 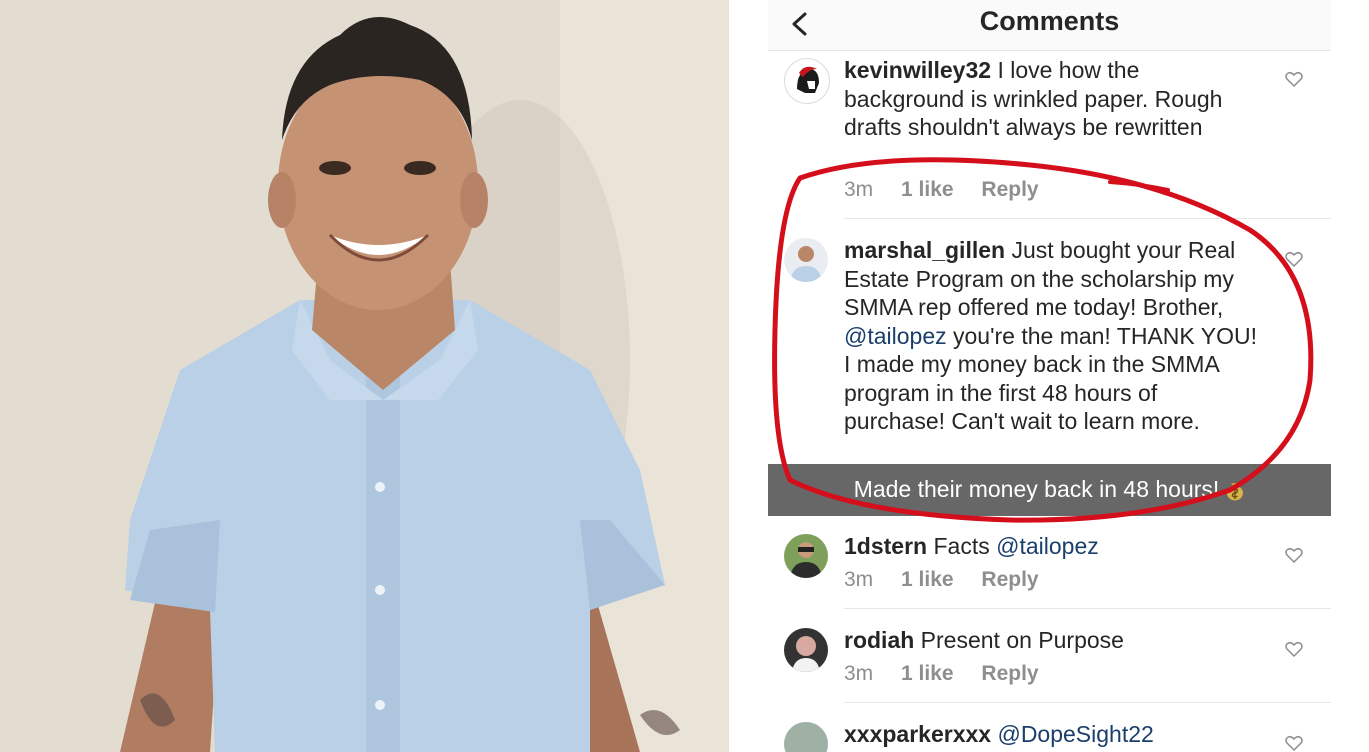 What do you see at coordinates (1049, 21) in the screenshot?
I see `page-title: Comments` at bounding box center [1049, 21].